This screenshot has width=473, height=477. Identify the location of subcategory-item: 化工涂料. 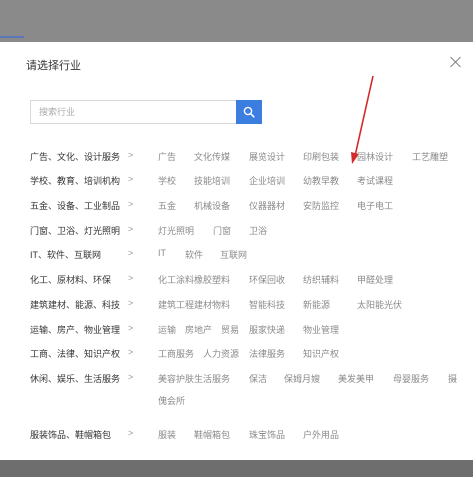
(176, 279).